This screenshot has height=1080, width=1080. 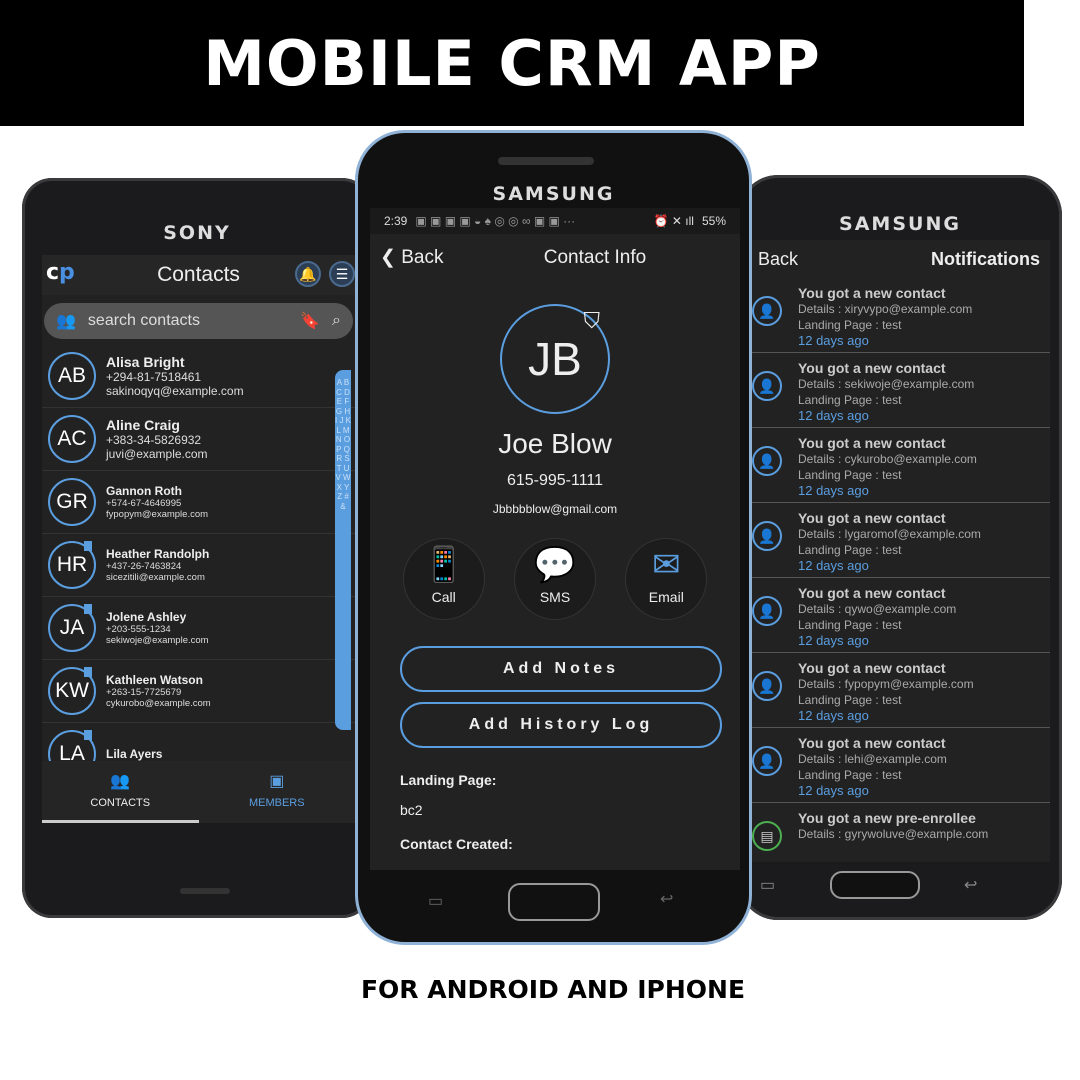 I want to click on notifications-header: Back Notifications, so click(x=901, y=259).